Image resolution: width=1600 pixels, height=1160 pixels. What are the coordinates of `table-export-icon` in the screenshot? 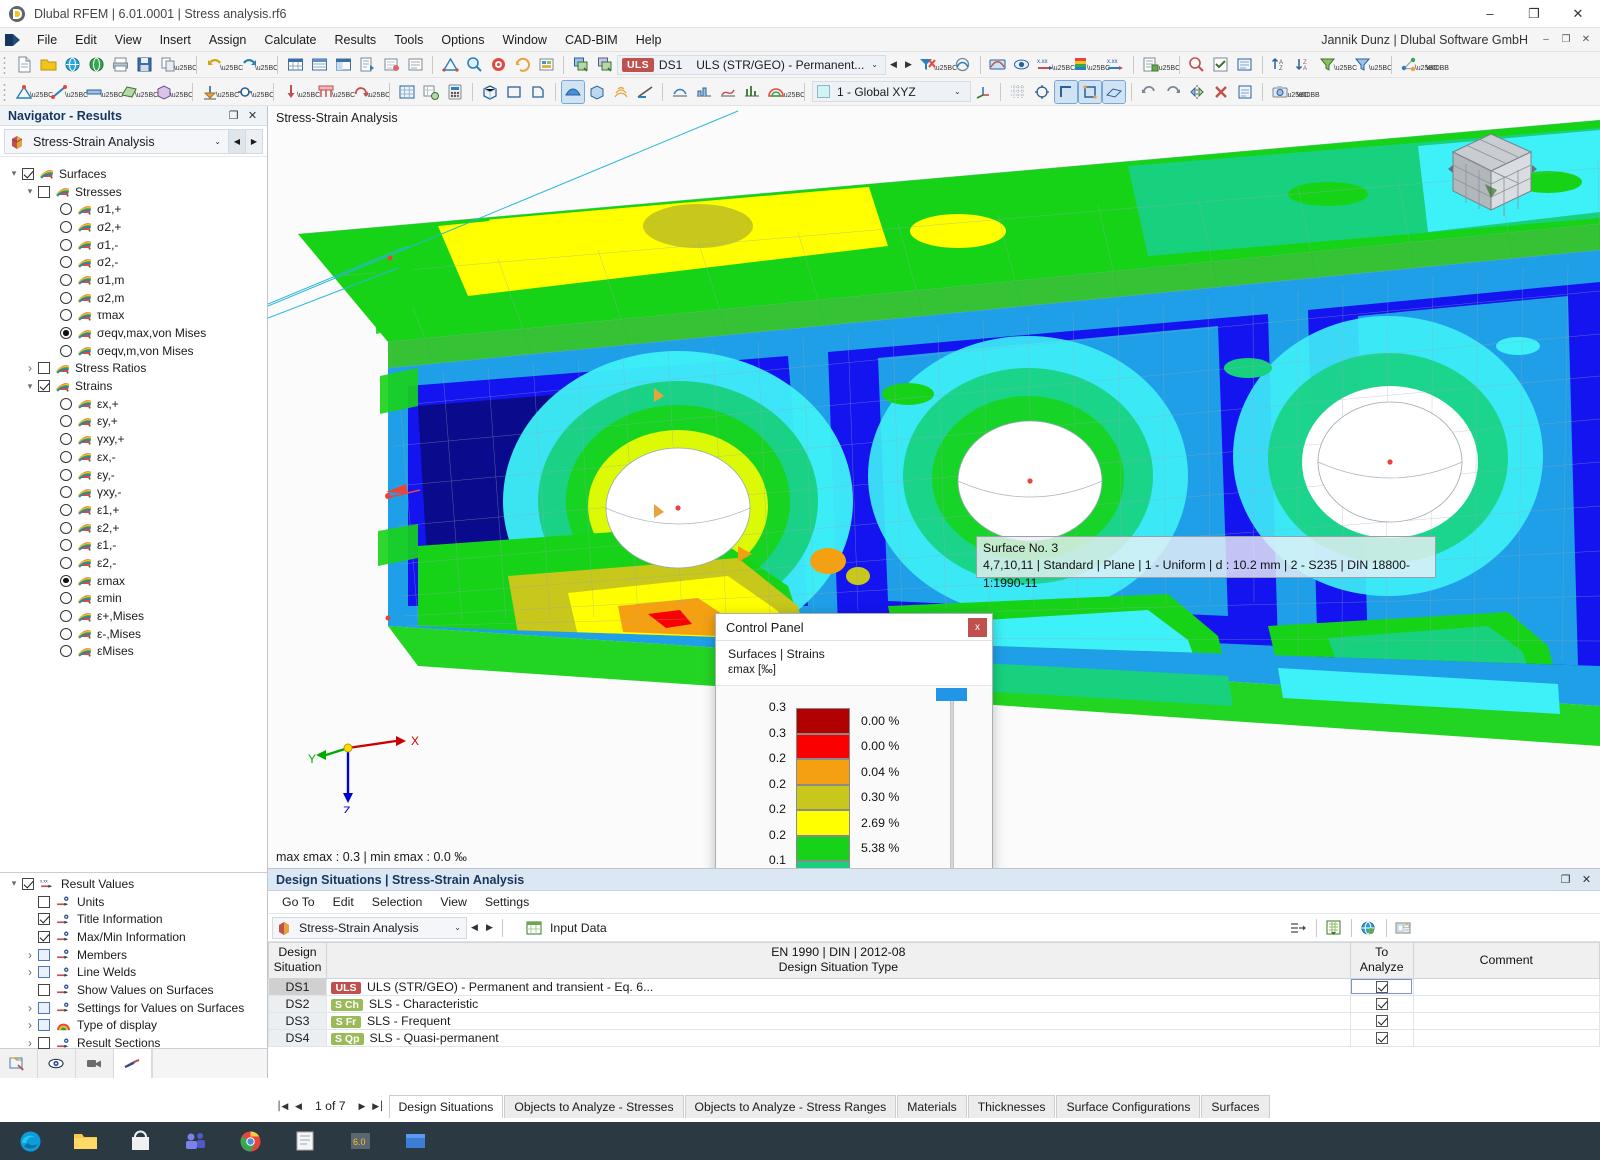 It's located at (391, 65).